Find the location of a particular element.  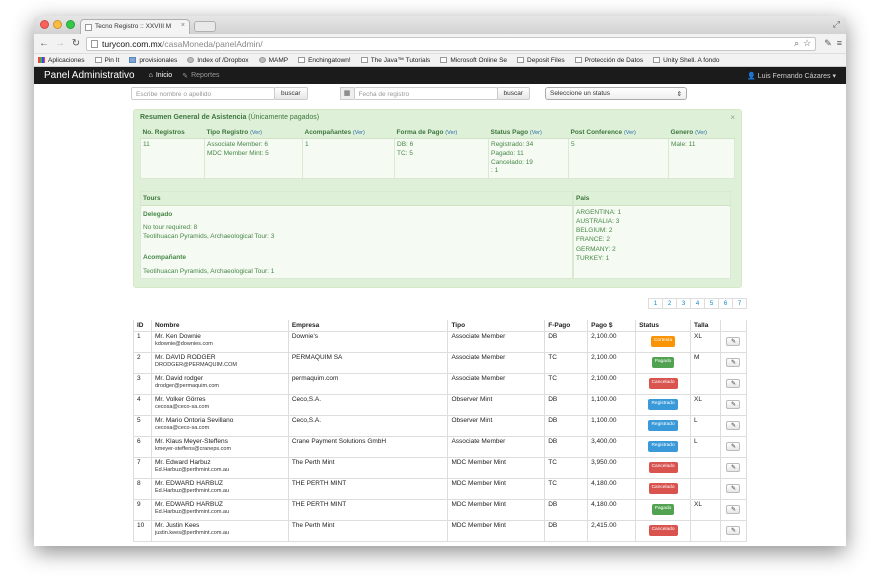

user-menu: 👤 Luis Fernando Cázares ▾ is located at coordinates (791, 76).